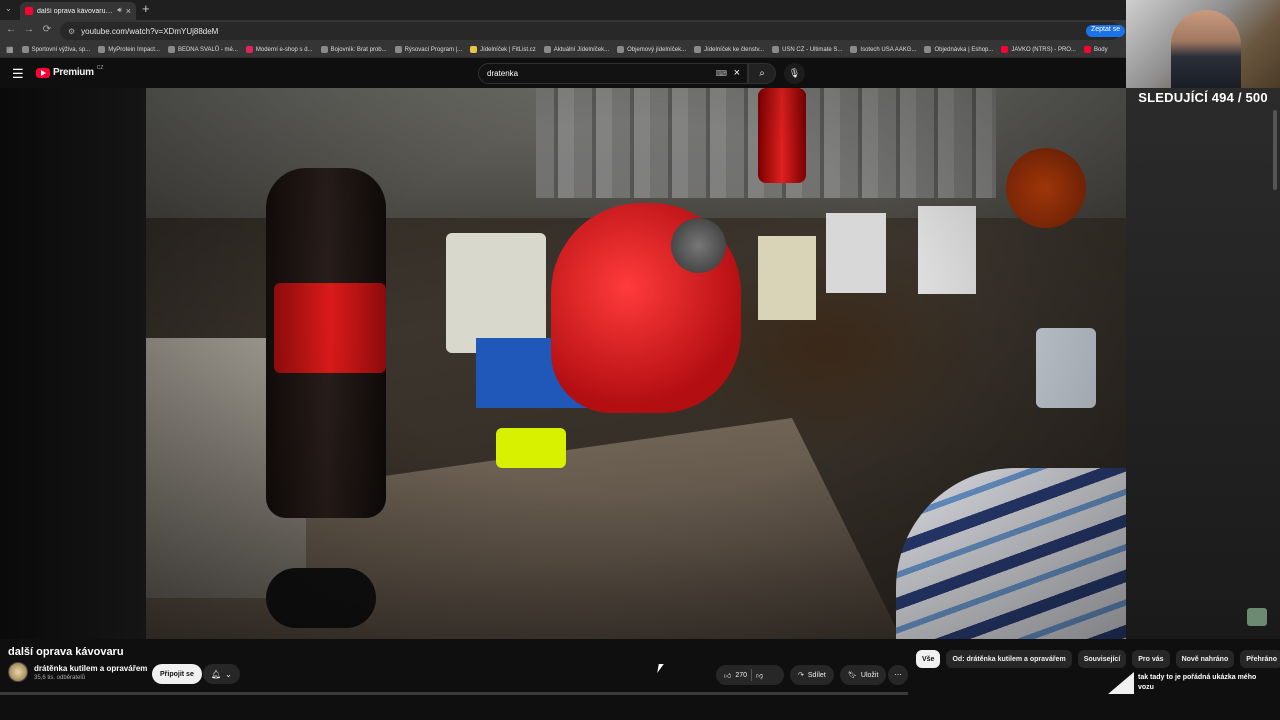  I want to click on save-button: 🔖︎ Uložit, so click(863, 675).